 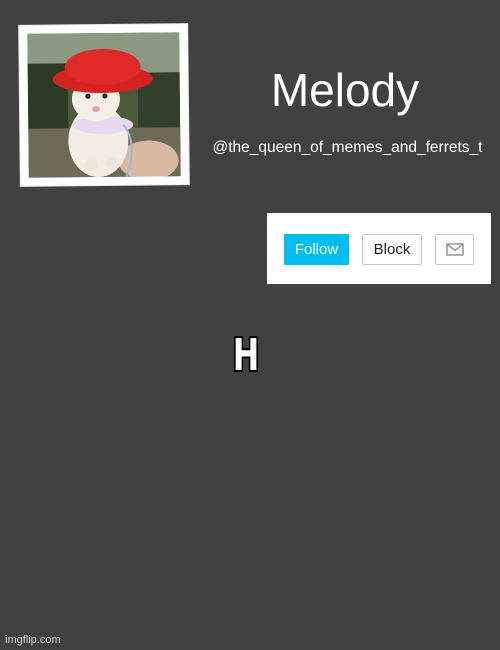 I want to click on profile-handle: @the_queen_of_memes_and_ferrets_t, so click(x=347, y=147).